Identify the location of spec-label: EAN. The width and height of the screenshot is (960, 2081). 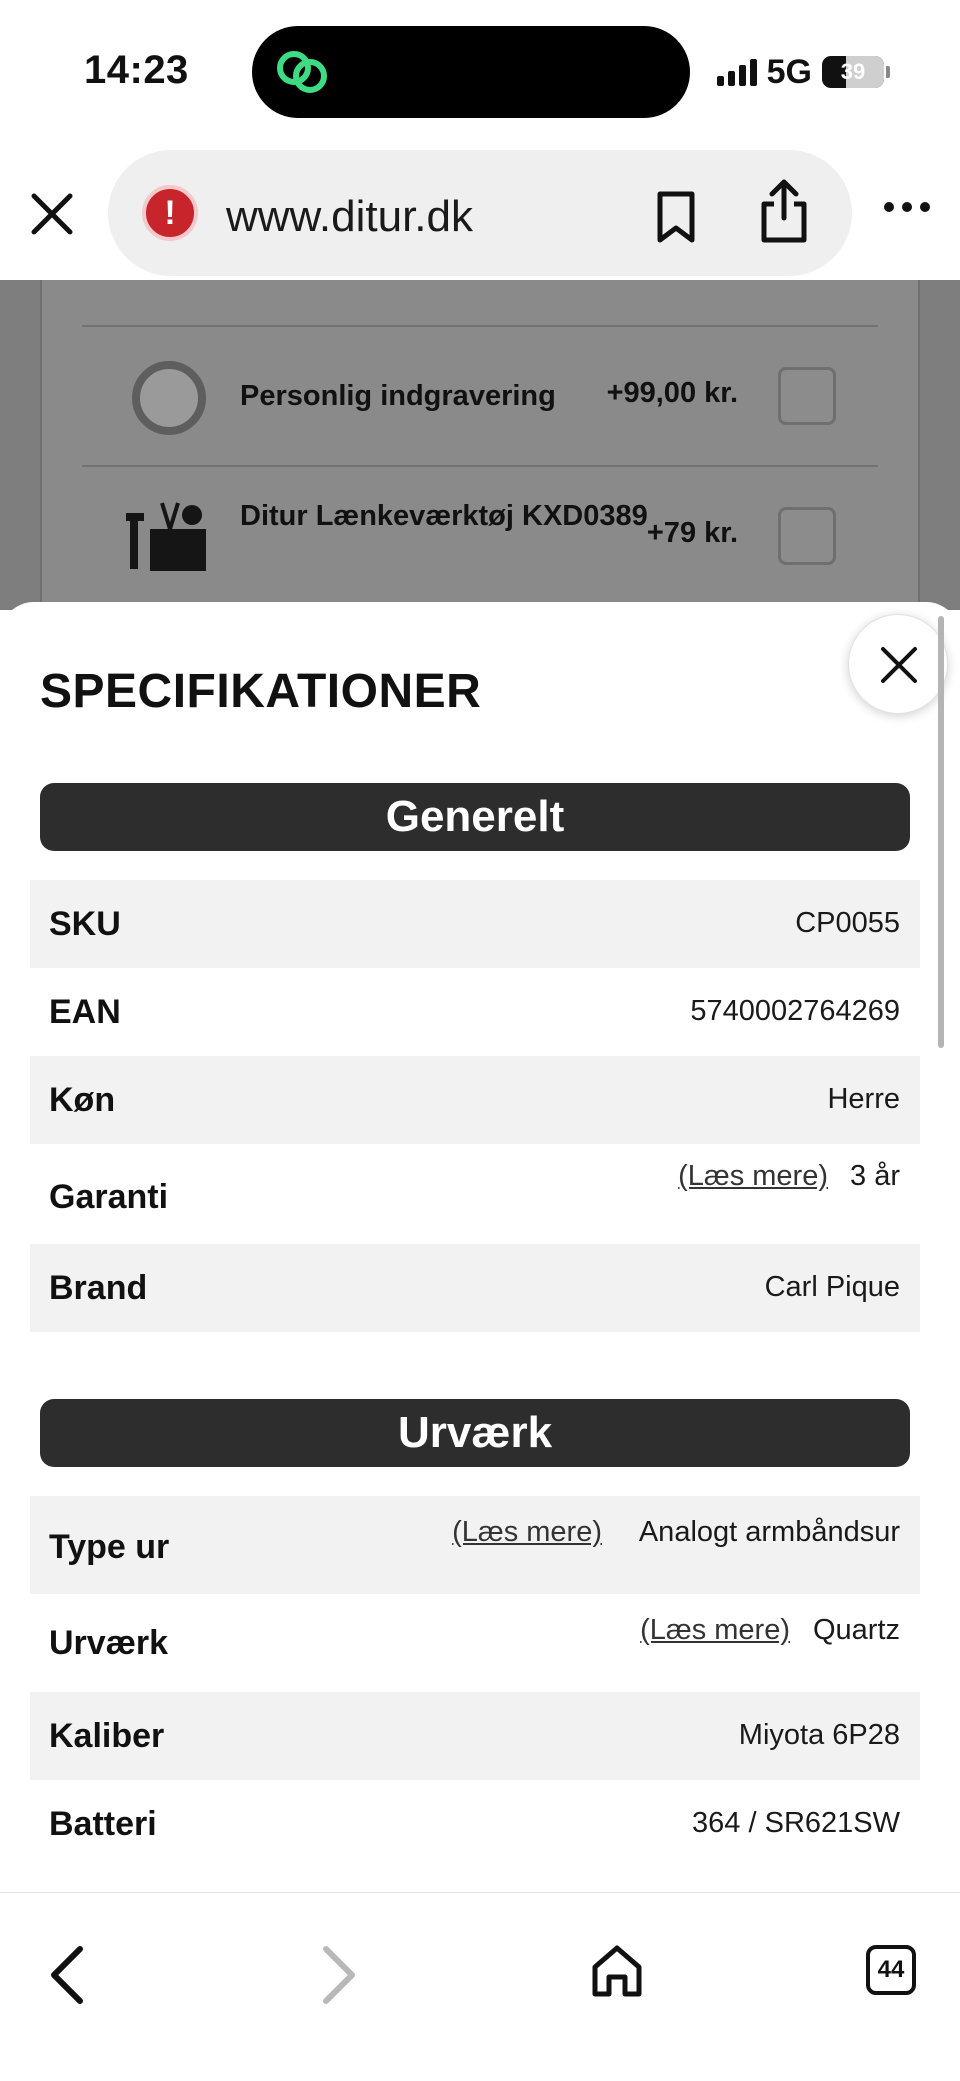
(85, 1012).